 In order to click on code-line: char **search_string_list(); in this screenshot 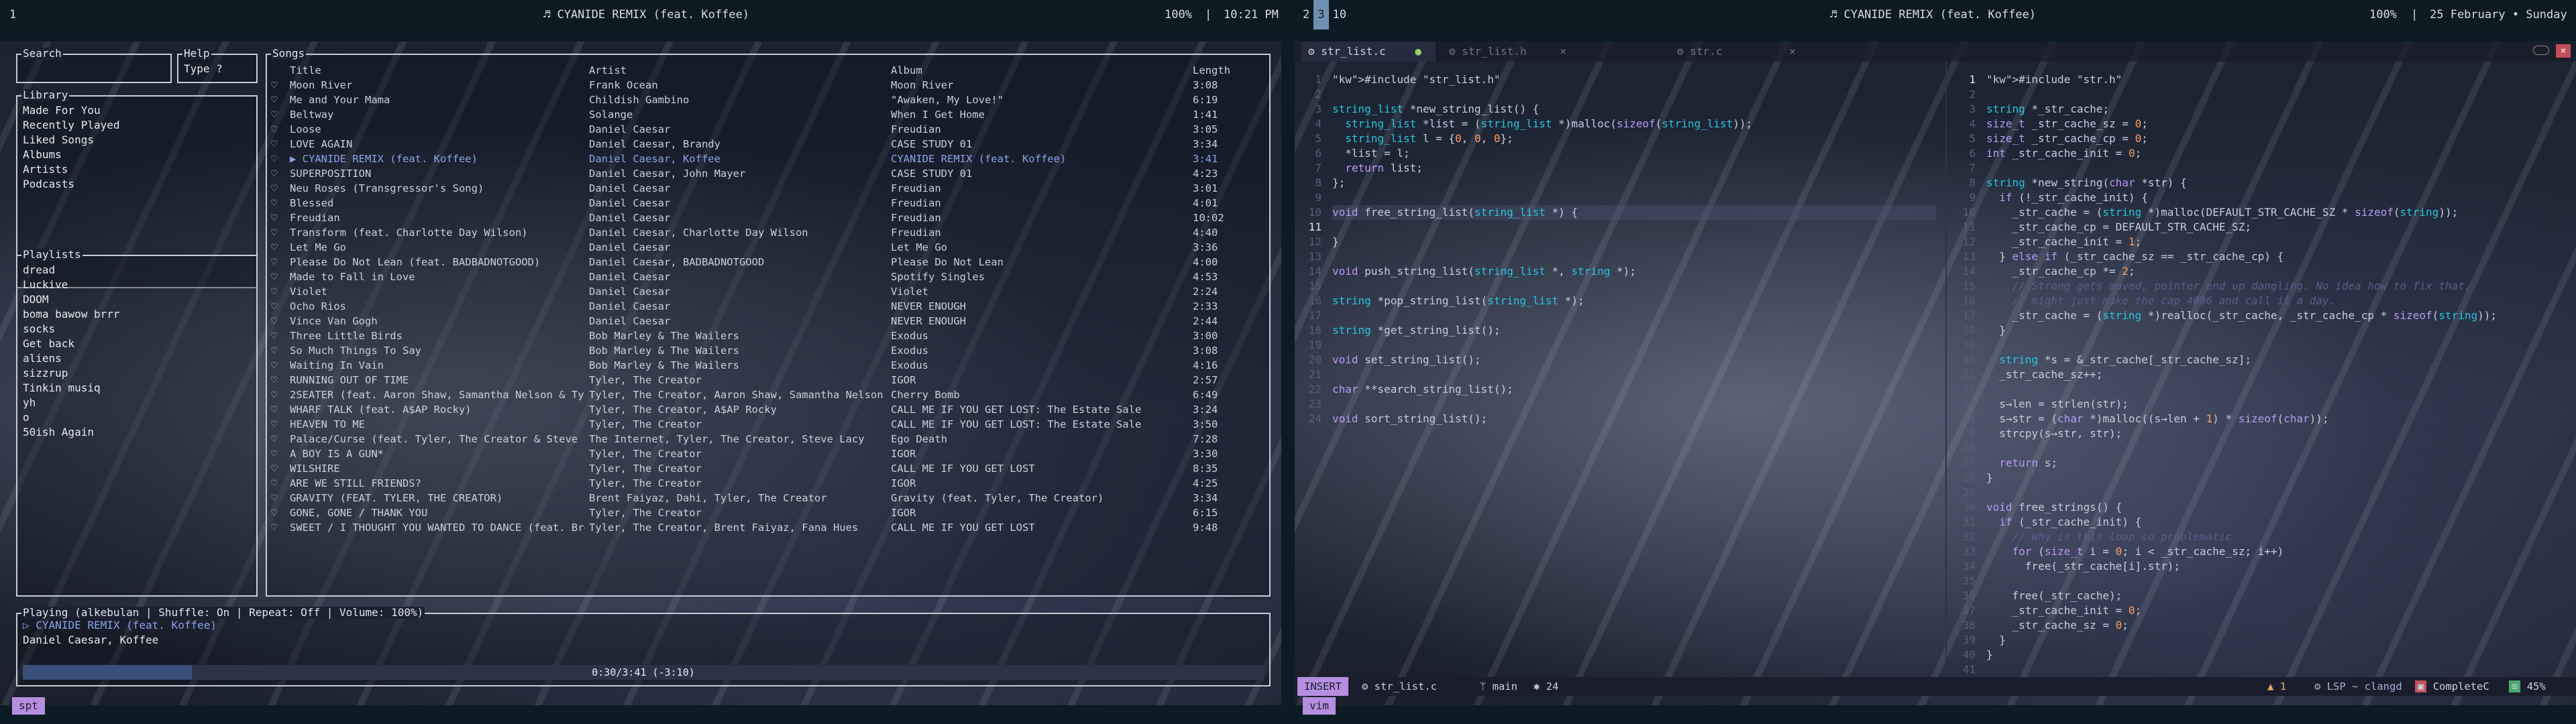, I will do `click(1634, 389)`.